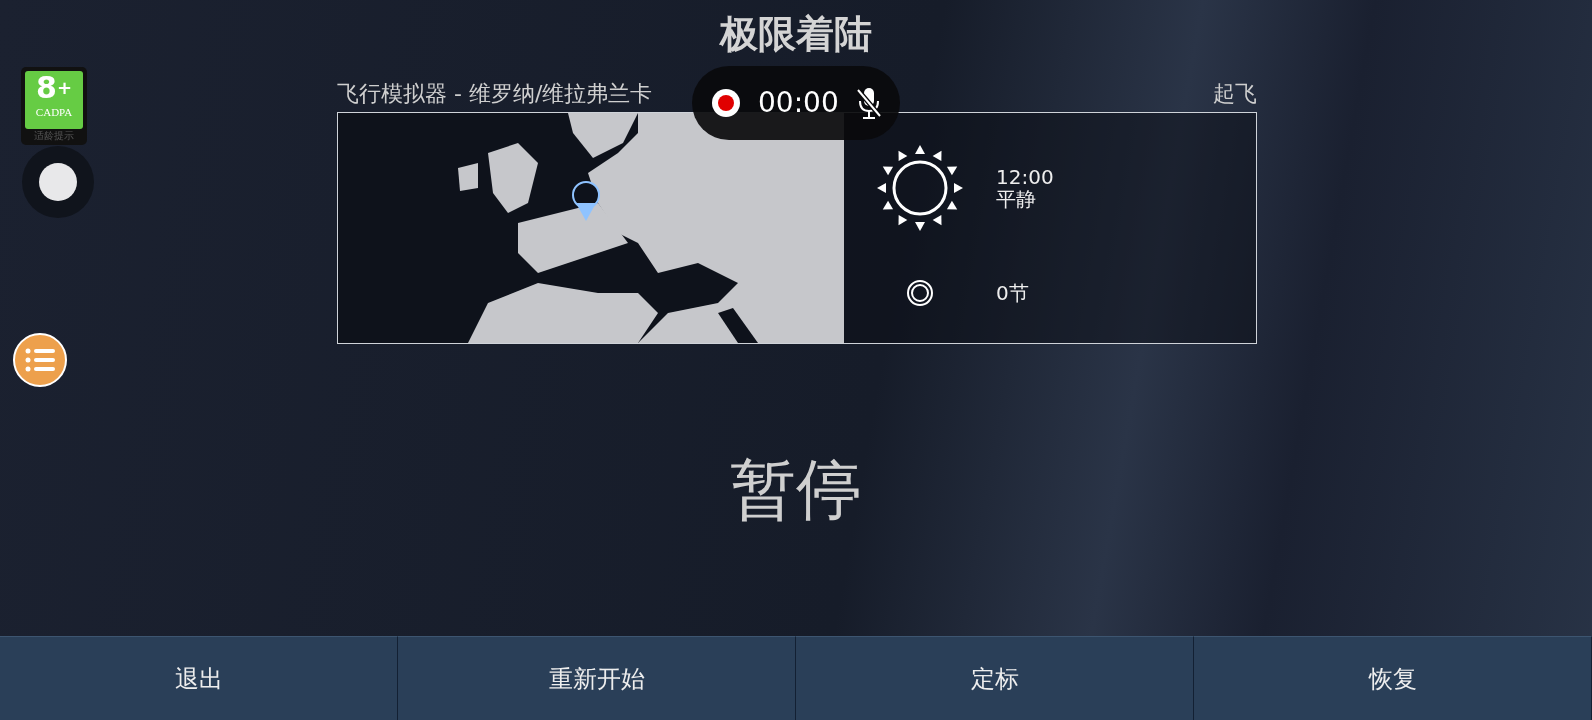 The width and height of the screenshot is (1592, 720). What do you see at coordinates (1393, 678) in the screenshot?
I see `menu-button: 恢复` at bounding box center [1393, 678].